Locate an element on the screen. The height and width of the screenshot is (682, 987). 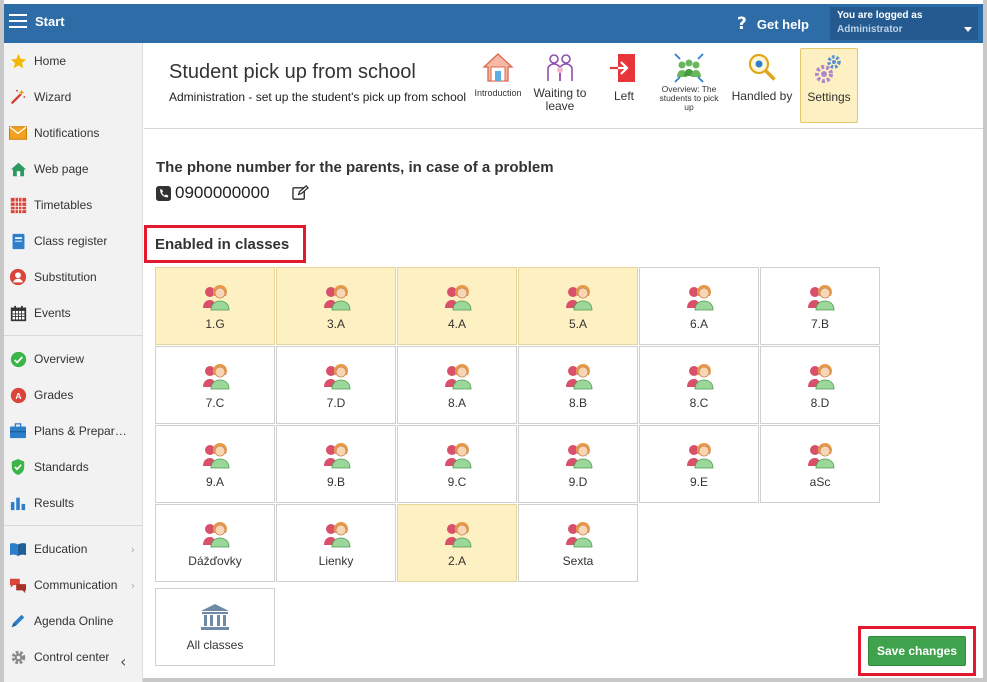
sidebar-item-communication: Communication › is located at coordinates (73, 585).